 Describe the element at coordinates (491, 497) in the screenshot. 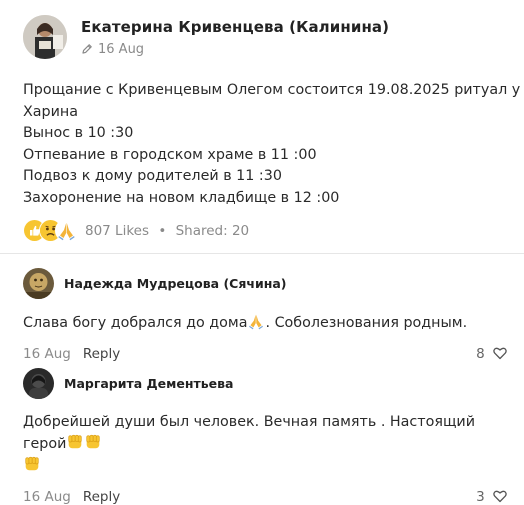

I see `comment-likes: 3` at that location.